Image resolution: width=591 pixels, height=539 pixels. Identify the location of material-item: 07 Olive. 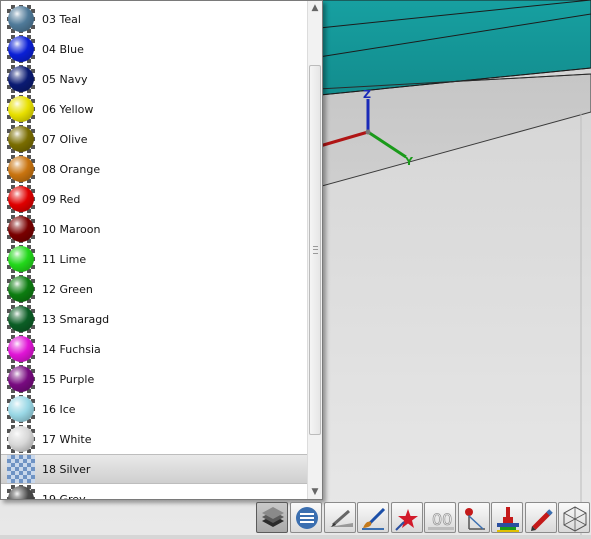
(154, 139).